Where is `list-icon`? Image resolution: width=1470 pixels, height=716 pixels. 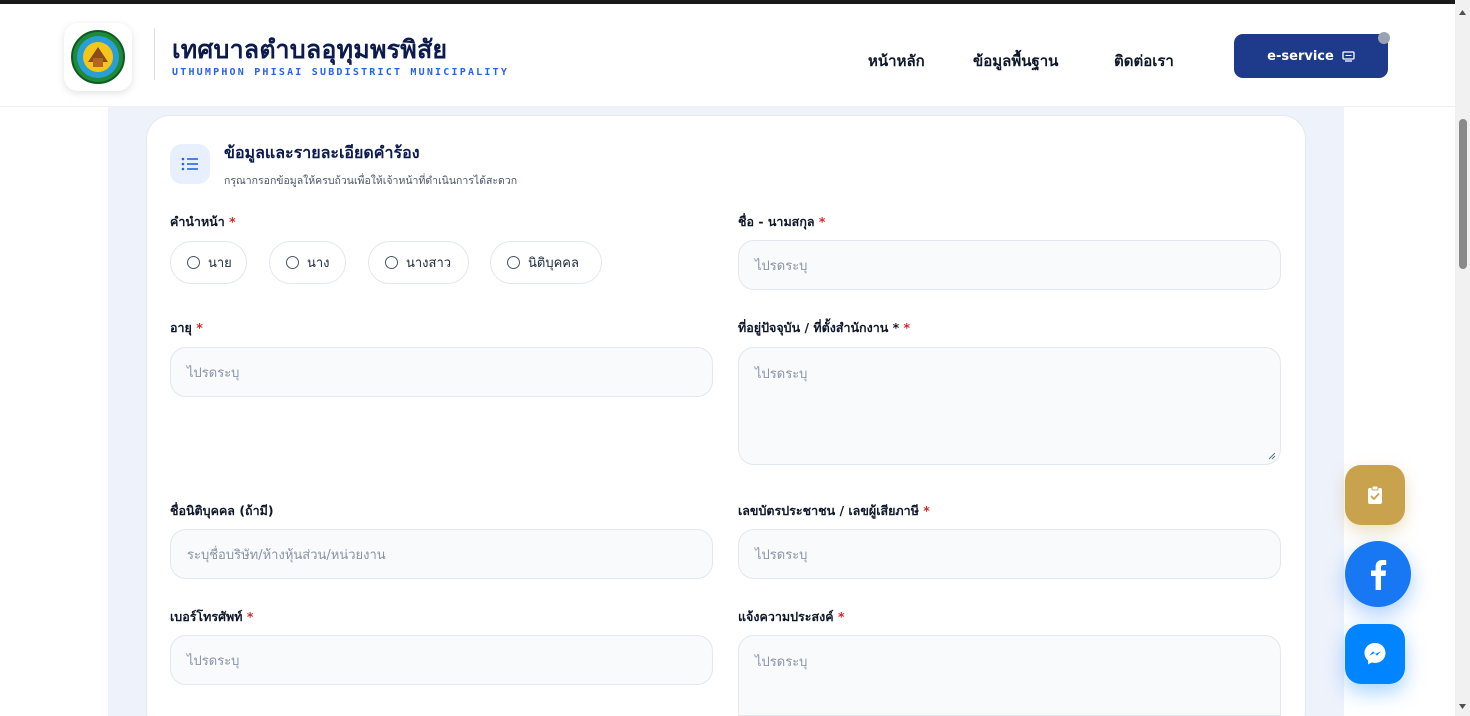 list-icon is located at coordinates (189, 164).